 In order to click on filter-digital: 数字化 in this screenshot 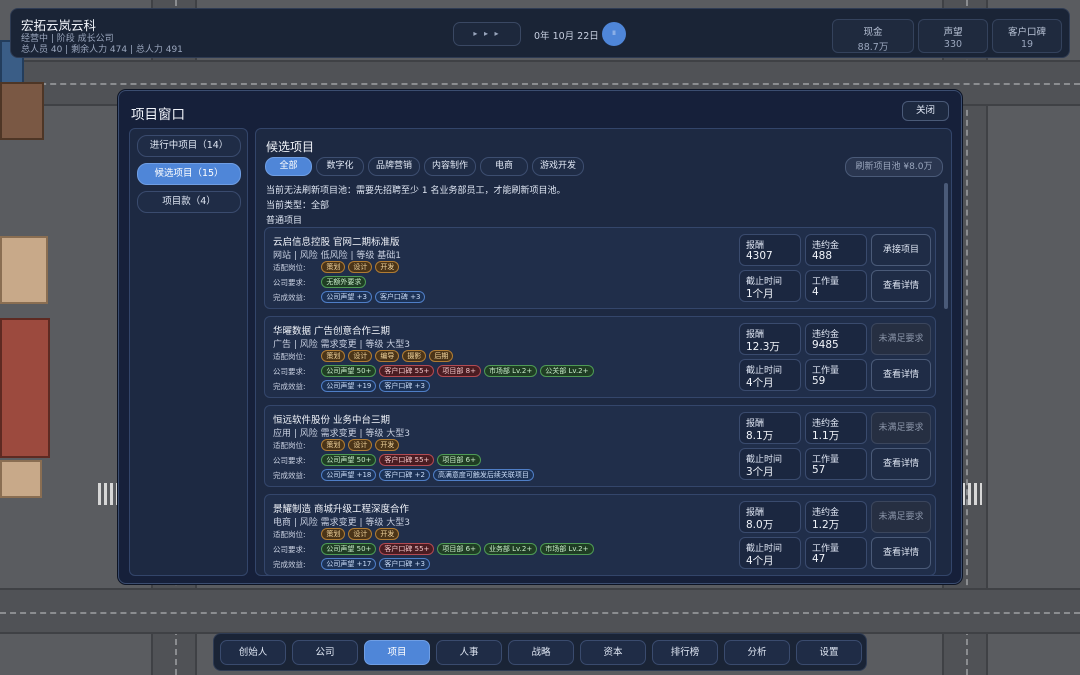, I will do `click(340, 166)`.